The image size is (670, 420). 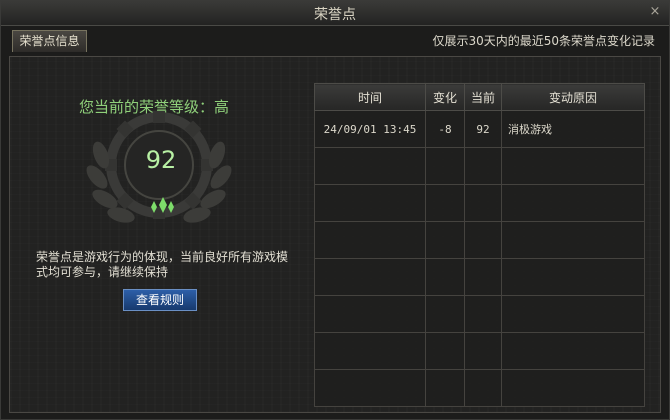 I want to click on header-change: 变化, so click(x=445, y=97).